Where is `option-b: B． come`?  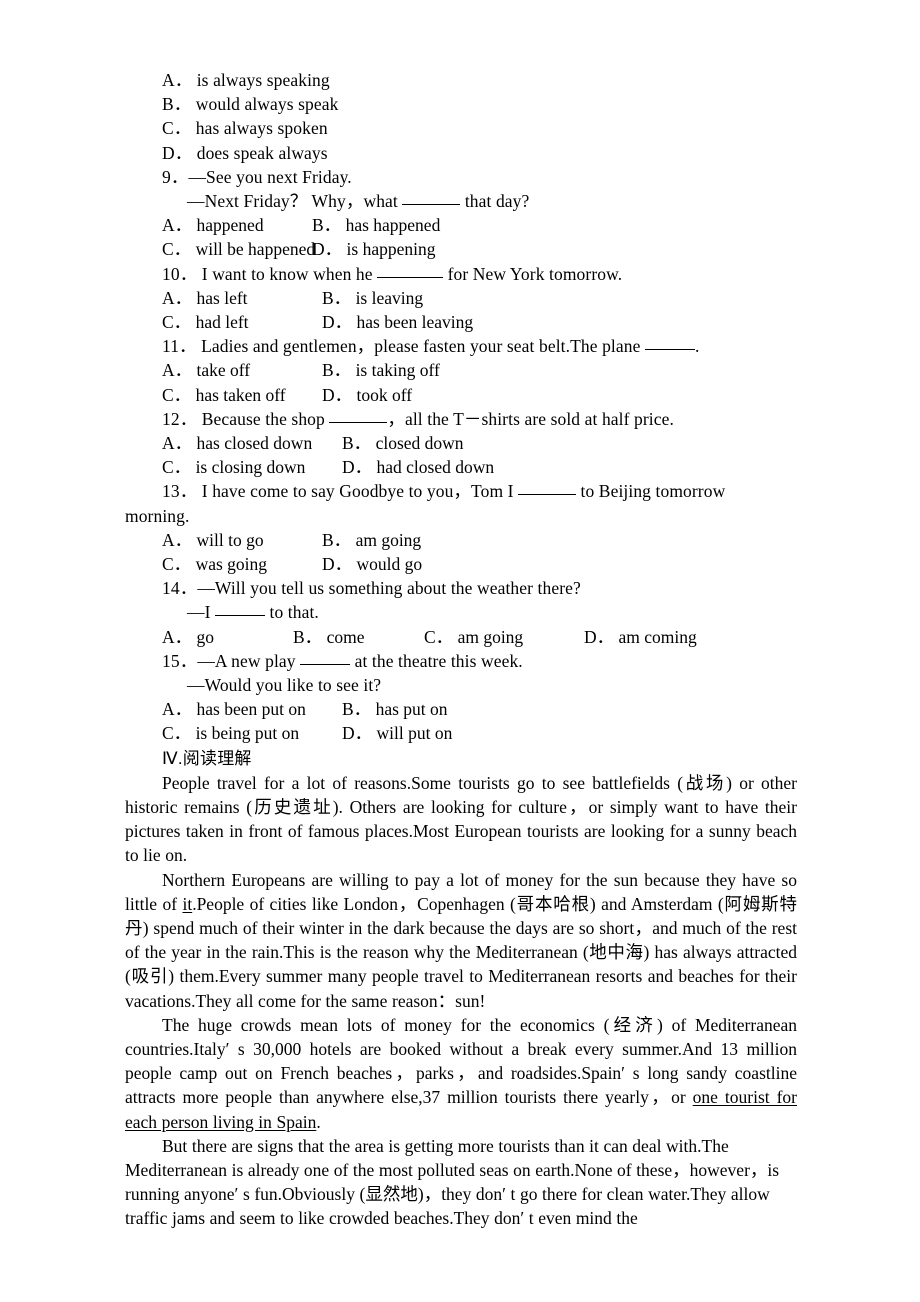 option-b: B． come is located at coordinates (358, 637).